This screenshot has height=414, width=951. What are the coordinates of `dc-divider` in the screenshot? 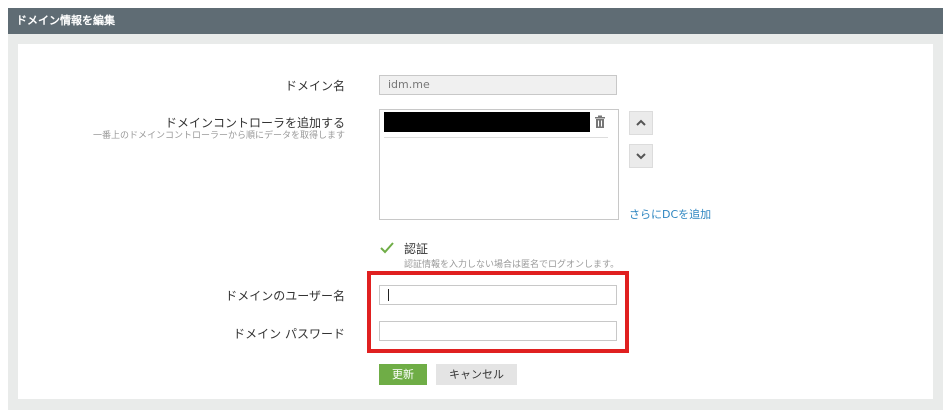 It's located at (496, 137).